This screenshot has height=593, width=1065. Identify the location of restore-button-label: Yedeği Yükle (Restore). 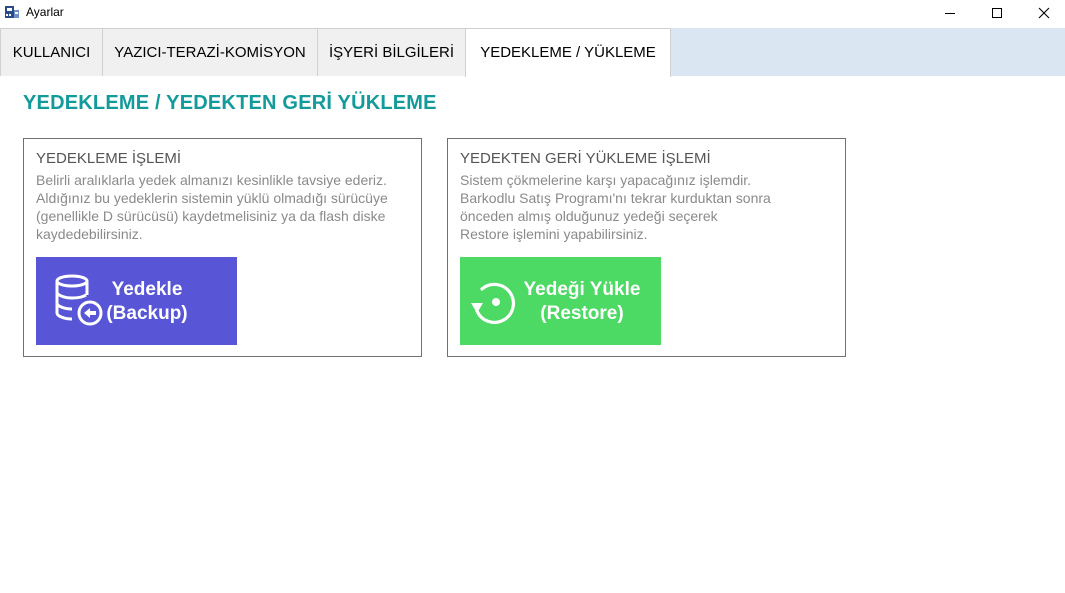
(582, 302).